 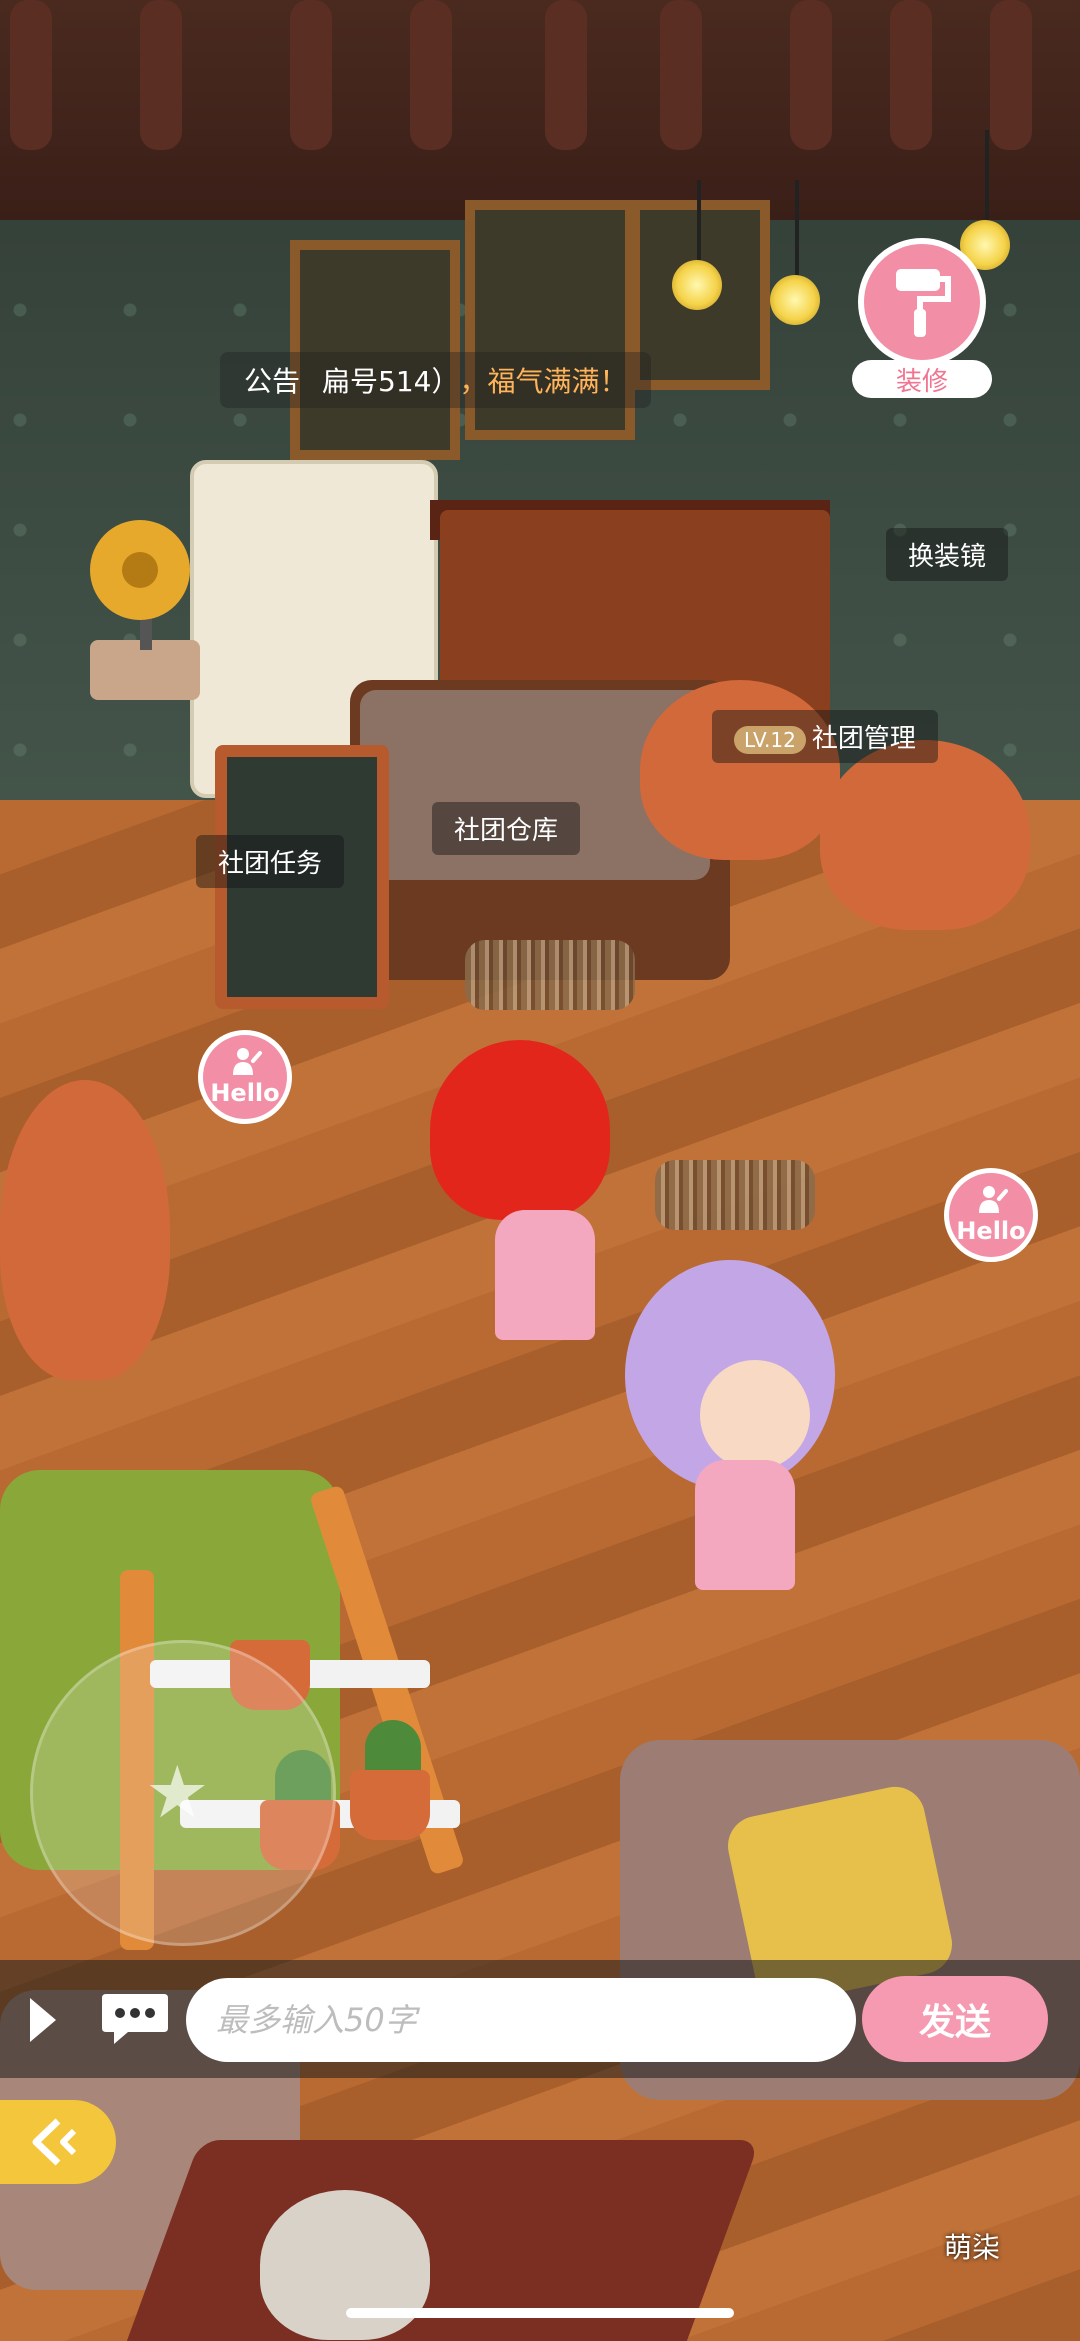 What do you see at coordinates (177, 1792) in the screenshot?
I see `star-icon: ★` at bounding box center [177, 1792].